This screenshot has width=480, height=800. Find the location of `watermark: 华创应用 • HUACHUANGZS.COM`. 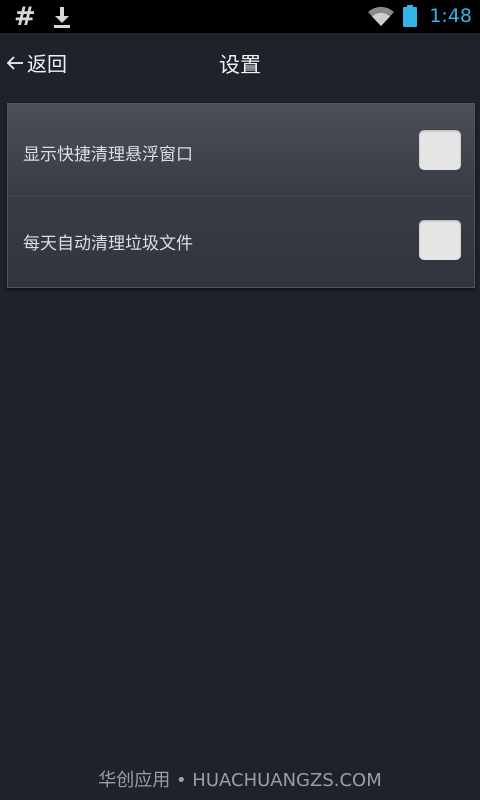

watermark: 华创应用 • HUACHUANGZS.COM is located at coordinates (240, 780).